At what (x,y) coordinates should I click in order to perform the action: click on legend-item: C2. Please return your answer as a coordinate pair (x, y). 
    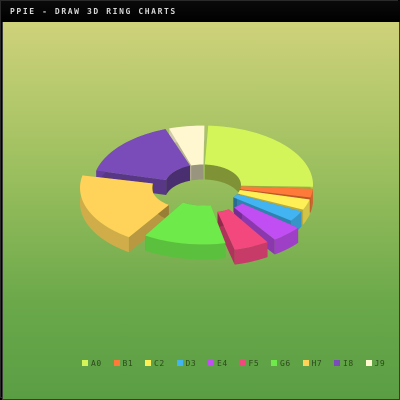
    Looking at the image, I should click on (155, 364).